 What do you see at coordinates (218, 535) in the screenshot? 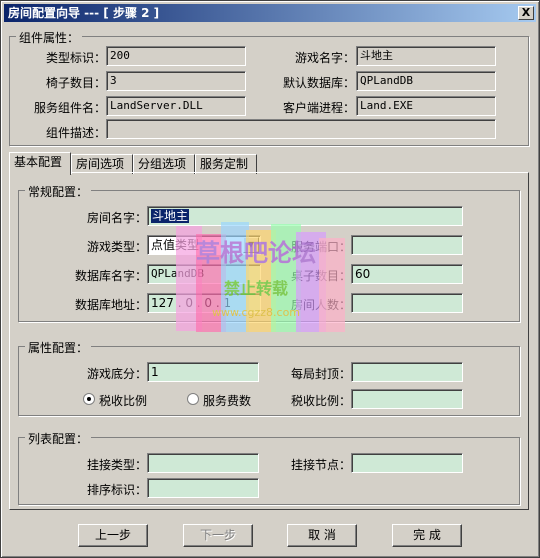
I see `next-step-button: 下一步` at bounding box center [218, 535].